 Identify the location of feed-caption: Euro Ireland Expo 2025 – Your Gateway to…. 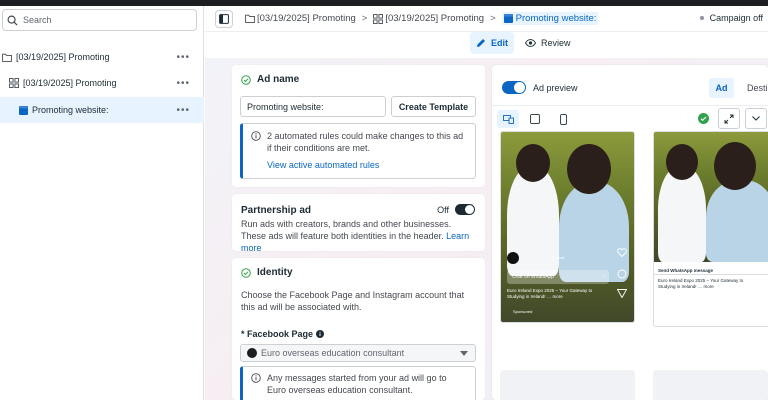
(701, 283).